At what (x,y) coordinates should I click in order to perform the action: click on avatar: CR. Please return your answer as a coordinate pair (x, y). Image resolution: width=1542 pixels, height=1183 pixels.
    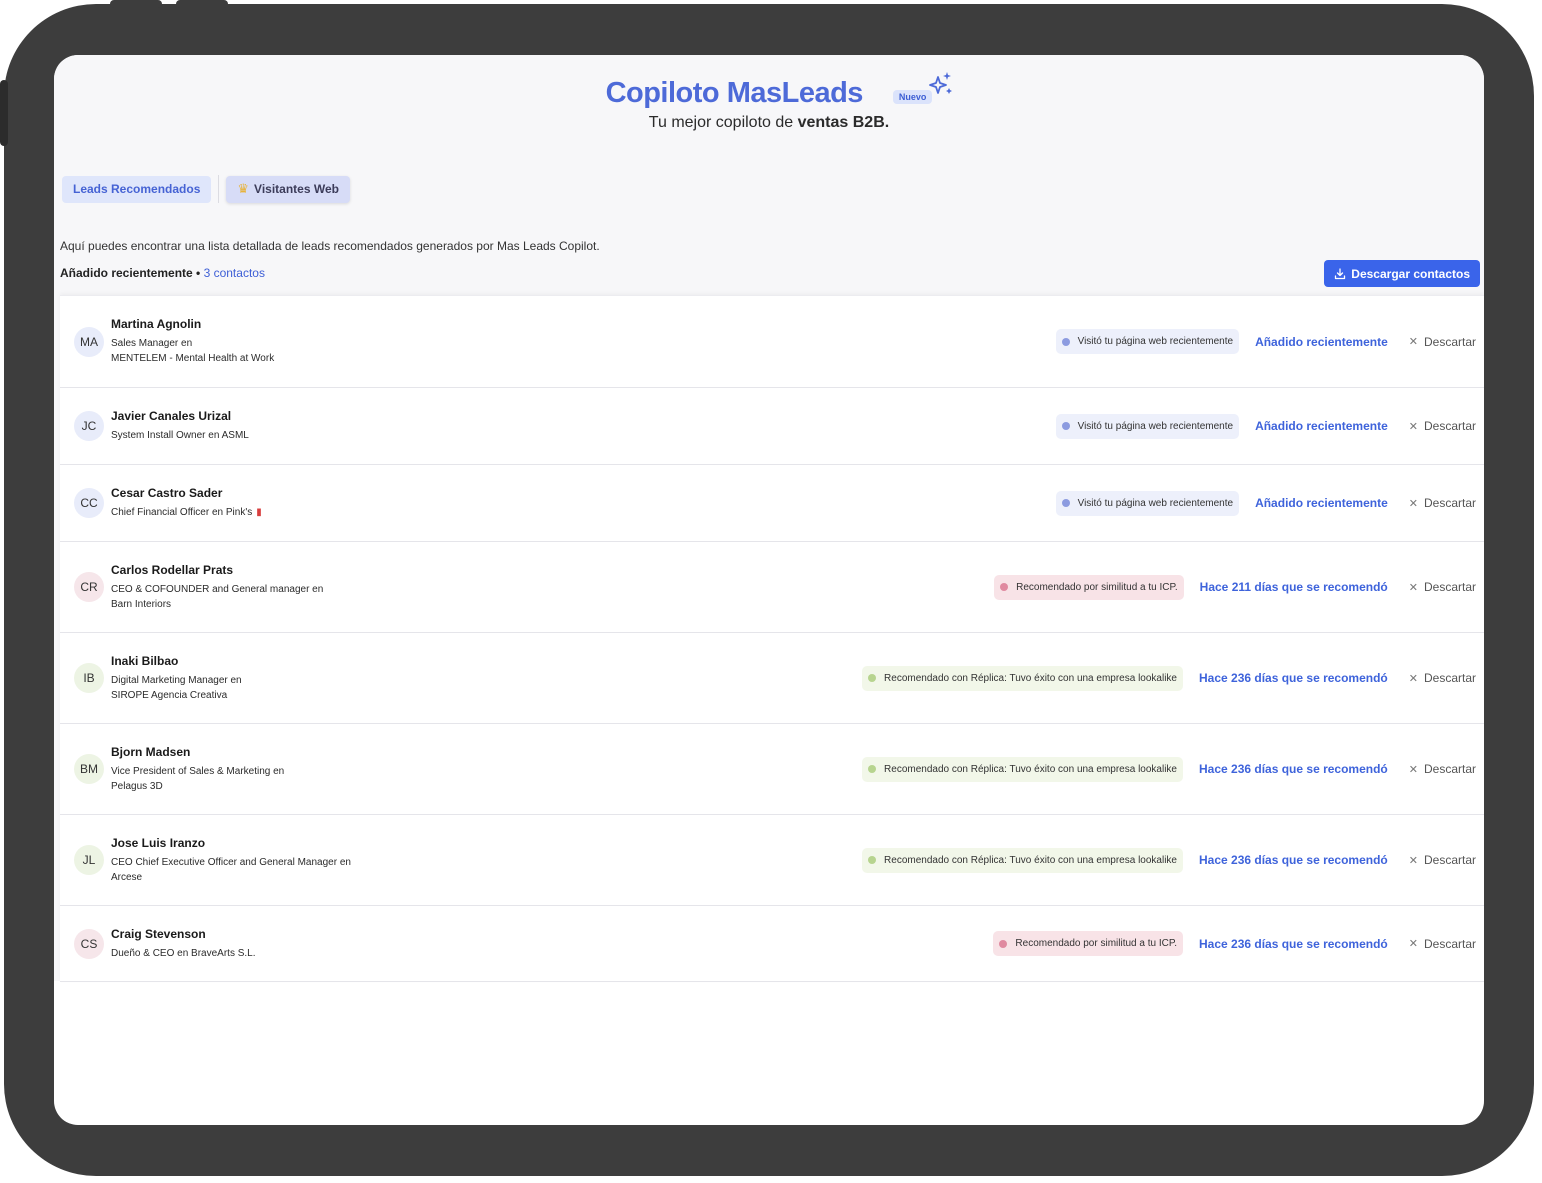
    Looking at the image, I should click on (89, 587).